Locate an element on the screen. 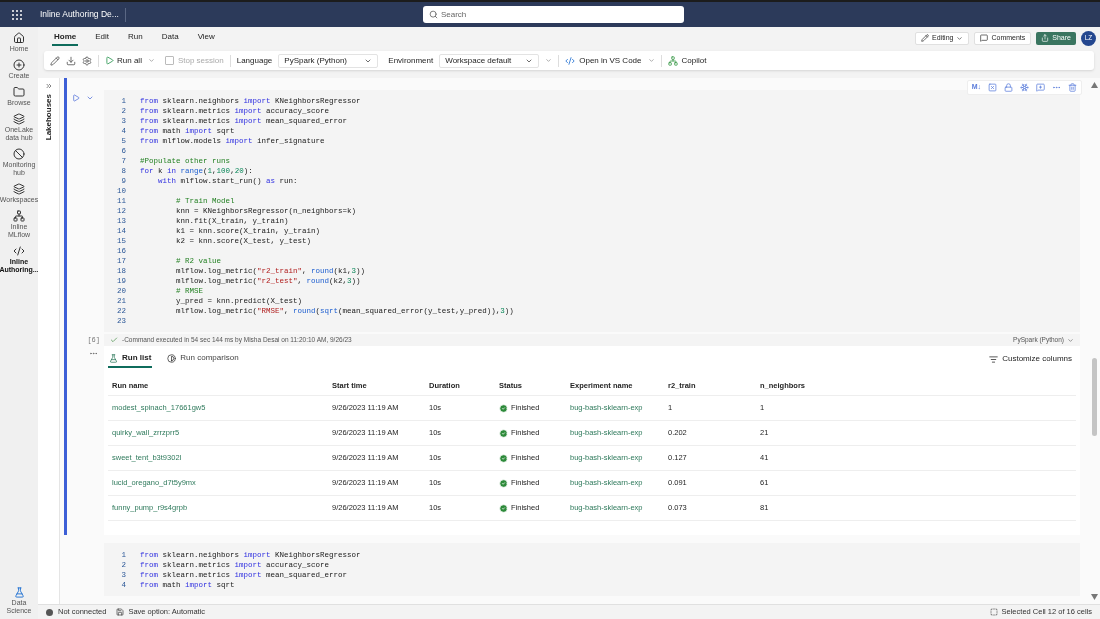 Image resolution: width=1100 pixels, height=619 pixels. stack-icon is located at coordinates (19, 189).